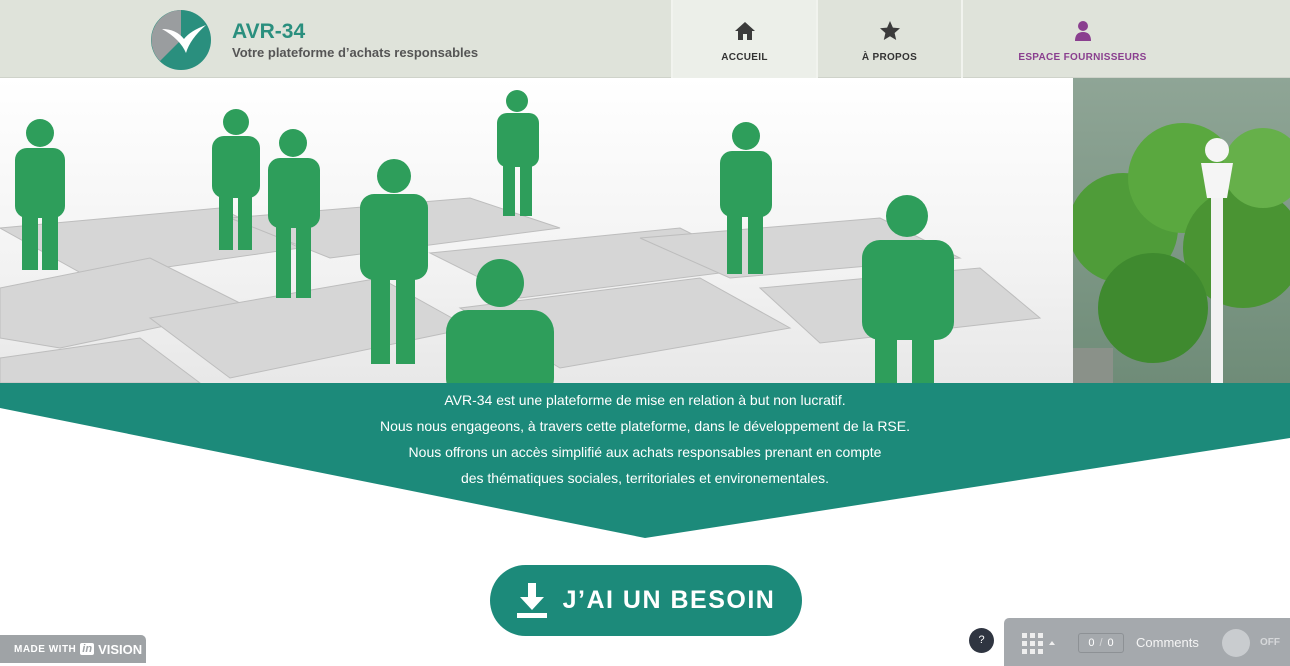 The width and height of the screenshot is (1290, 666). Describe the element at coordinates (744, 31) in the screenshot. I see `home-icon` at that location.